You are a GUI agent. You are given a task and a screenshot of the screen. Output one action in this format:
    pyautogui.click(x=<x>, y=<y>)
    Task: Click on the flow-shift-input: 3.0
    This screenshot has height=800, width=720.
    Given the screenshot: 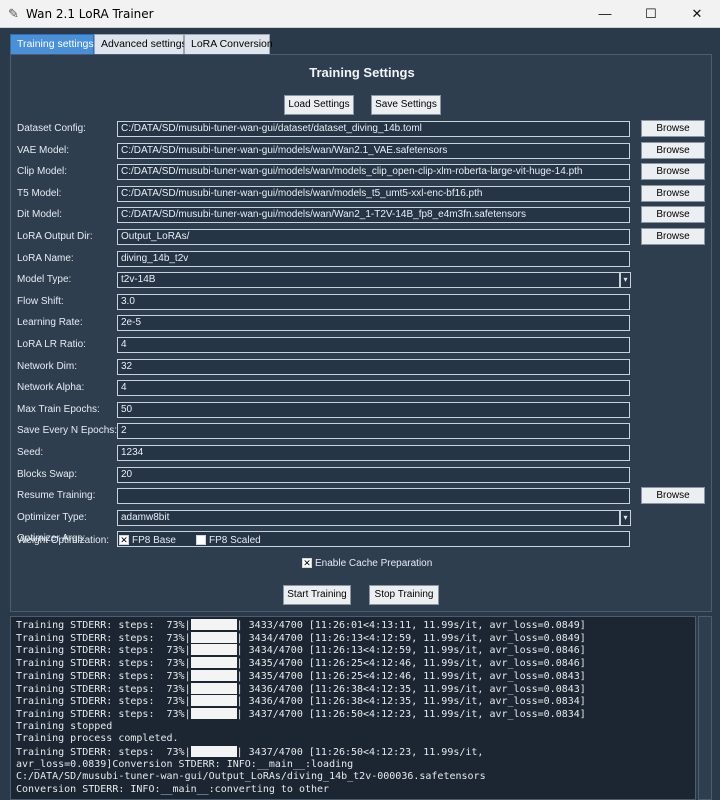 What is the action you would take?
    pyautogui.click(x=373, y=302)
    